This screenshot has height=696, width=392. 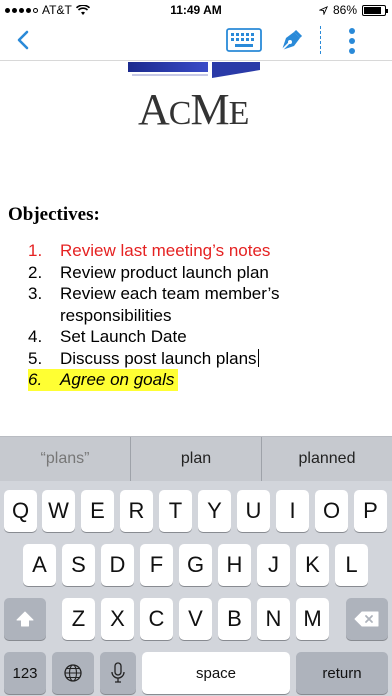 What do you see at coordinates (312, 619) in the screenshot?
I see `key-m: M` at bounding box center [312, 619].